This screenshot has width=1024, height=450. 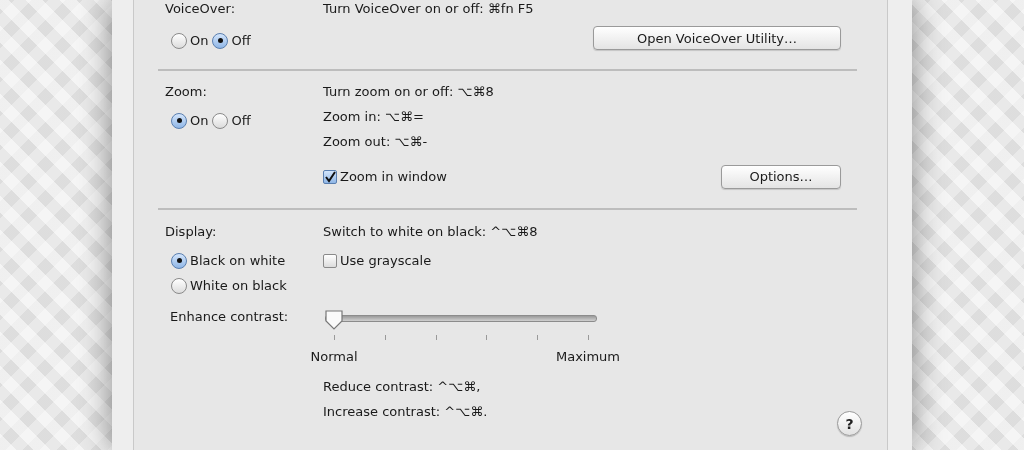 I want to click on shortcut-text: Zoom out: ⌥⌘-, so click(x=376, y=142).